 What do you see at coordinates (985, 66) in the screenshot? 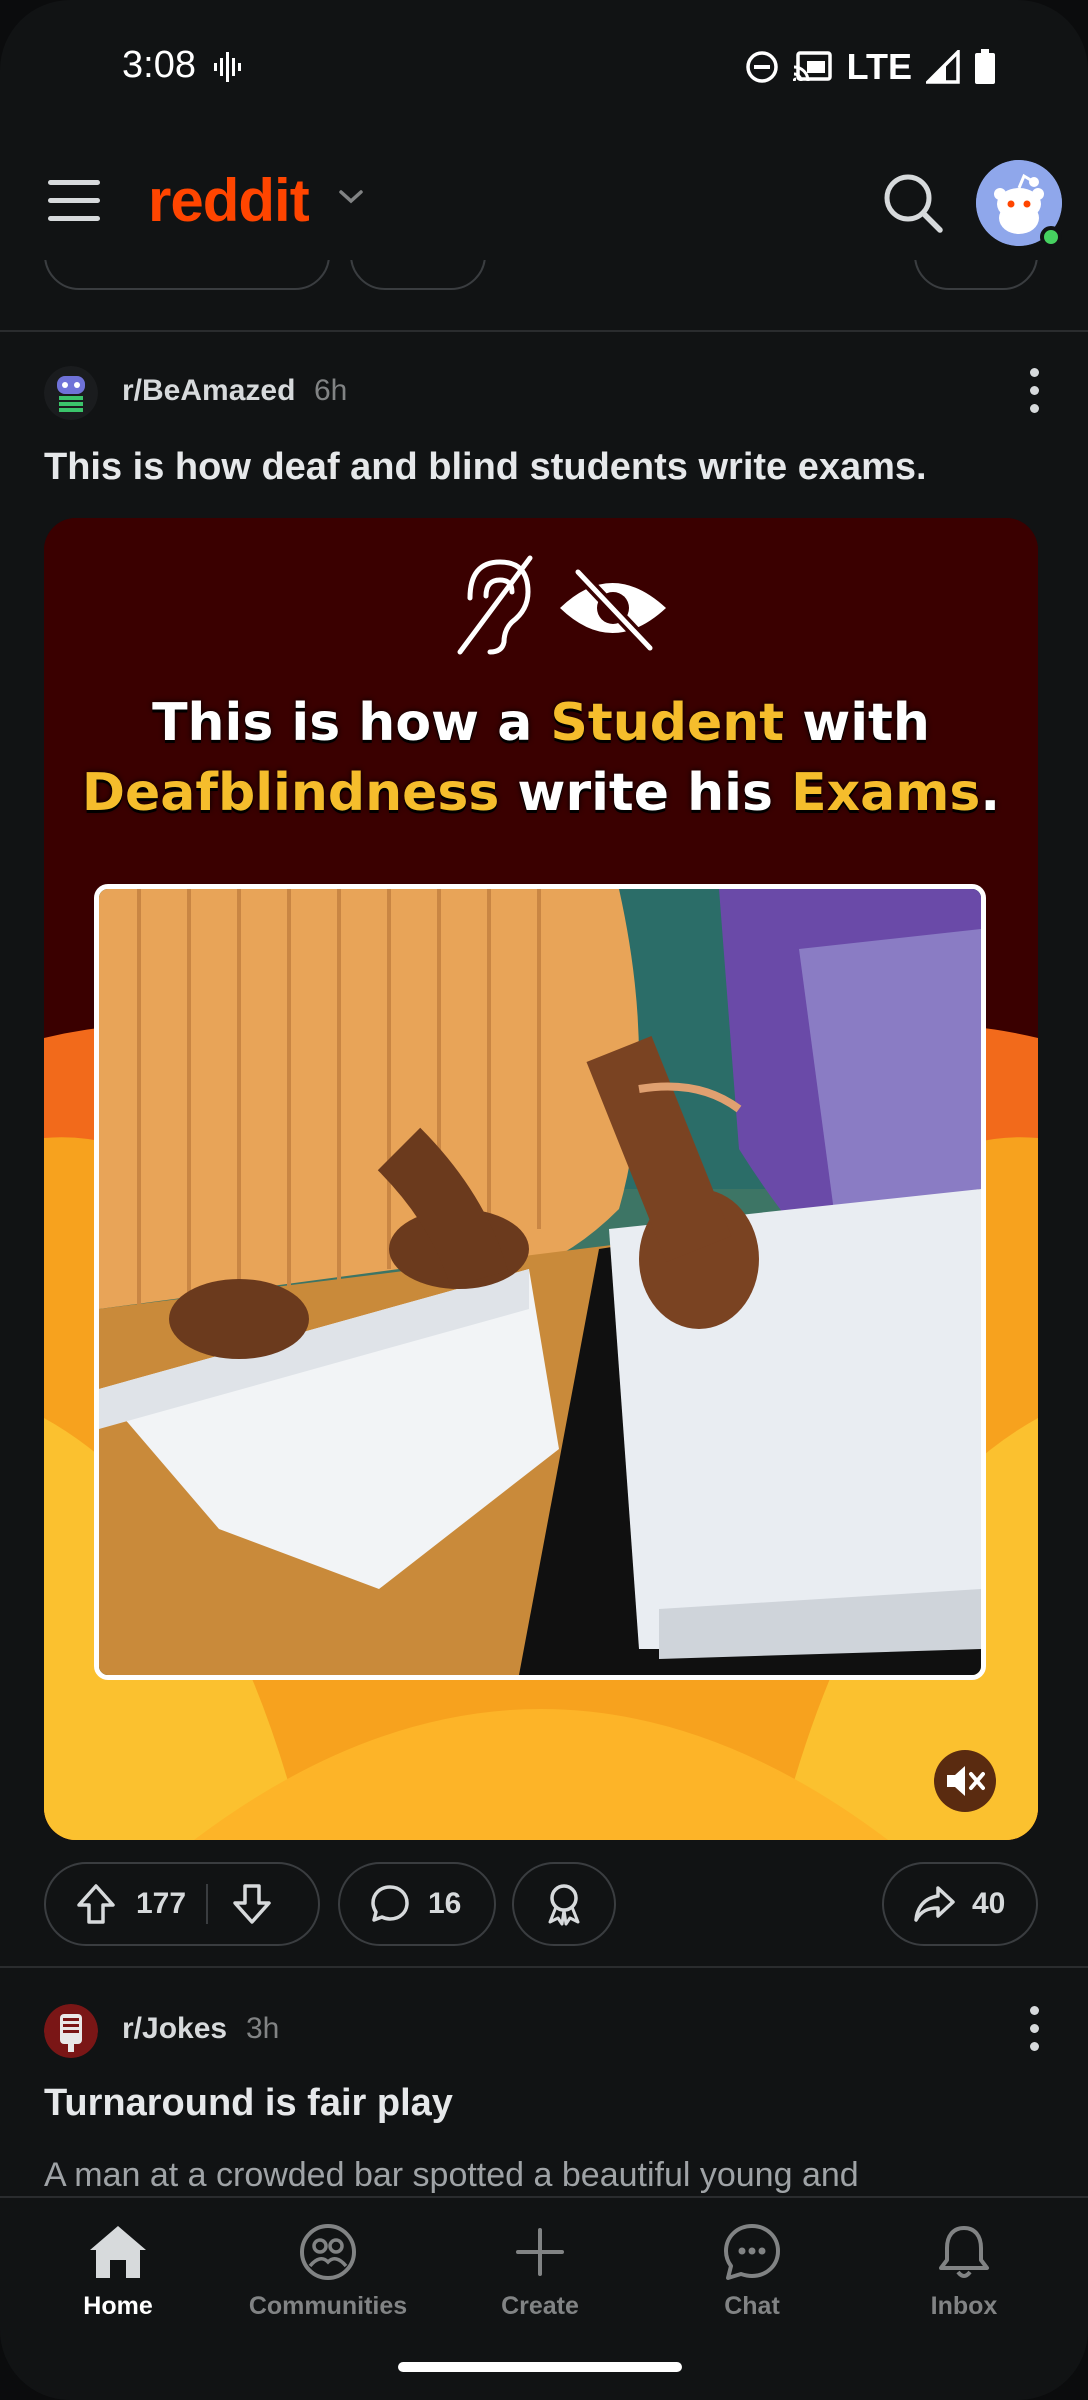
I see `battery-icon` at bounding box center [985, 66].